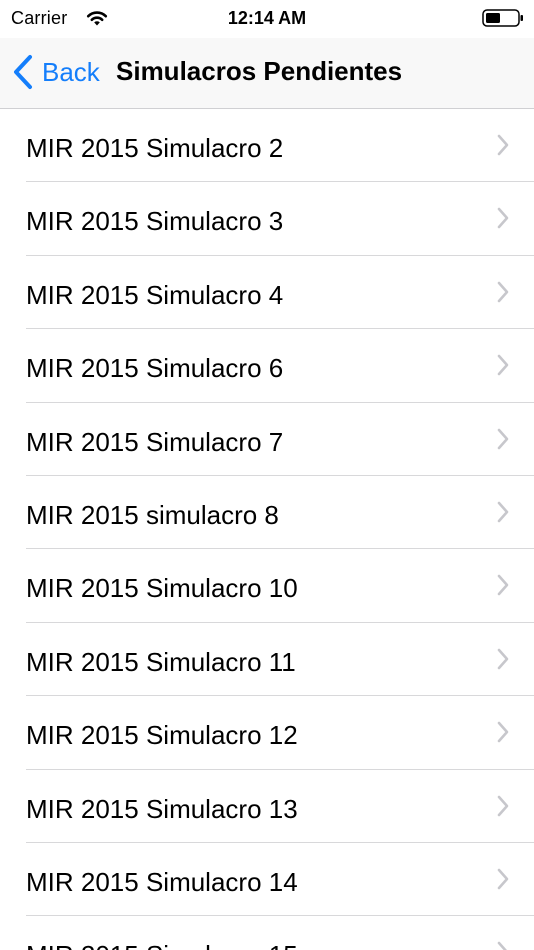  Describe the element at coordinates (23, 72) in the screenshot. I see `chevron-left-icon` at that location.